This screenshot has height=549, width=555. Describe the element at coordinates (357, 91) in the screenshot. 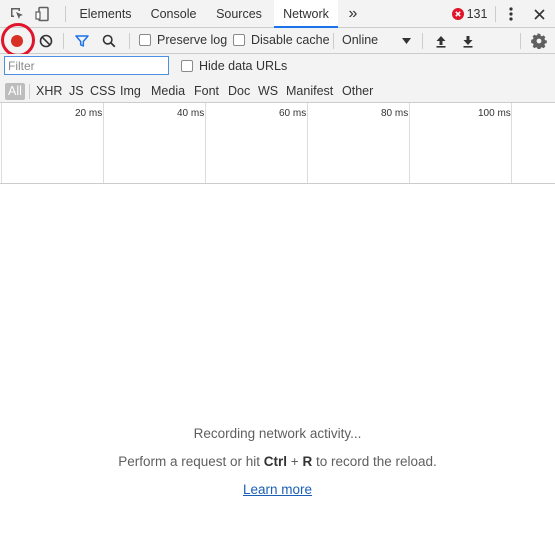

I see `type-filter-other: Other` at that location.